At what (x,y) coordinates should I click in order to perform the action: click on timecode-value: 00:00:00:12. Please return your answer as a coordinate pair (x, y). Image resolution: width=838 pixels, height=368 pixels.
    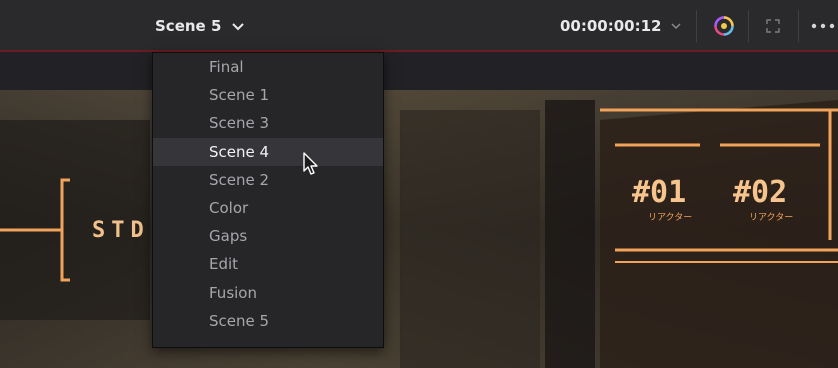
    Looking at the image, I should click on (611, 26).